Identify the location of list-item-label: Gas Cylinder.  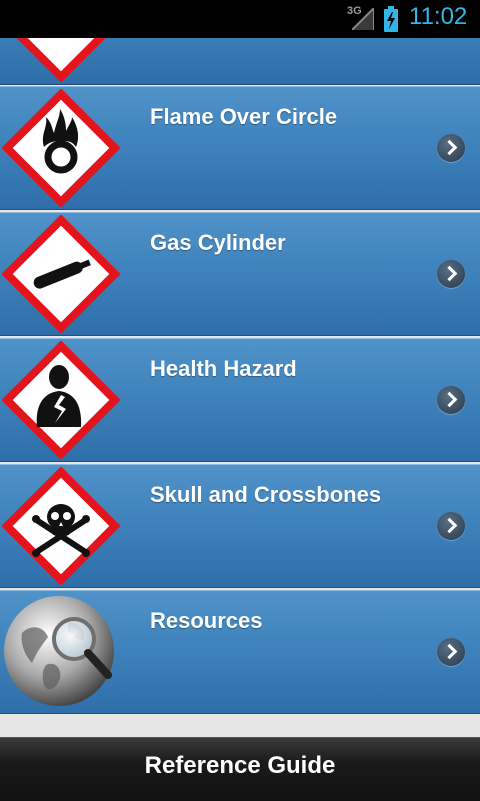
(218, 242).